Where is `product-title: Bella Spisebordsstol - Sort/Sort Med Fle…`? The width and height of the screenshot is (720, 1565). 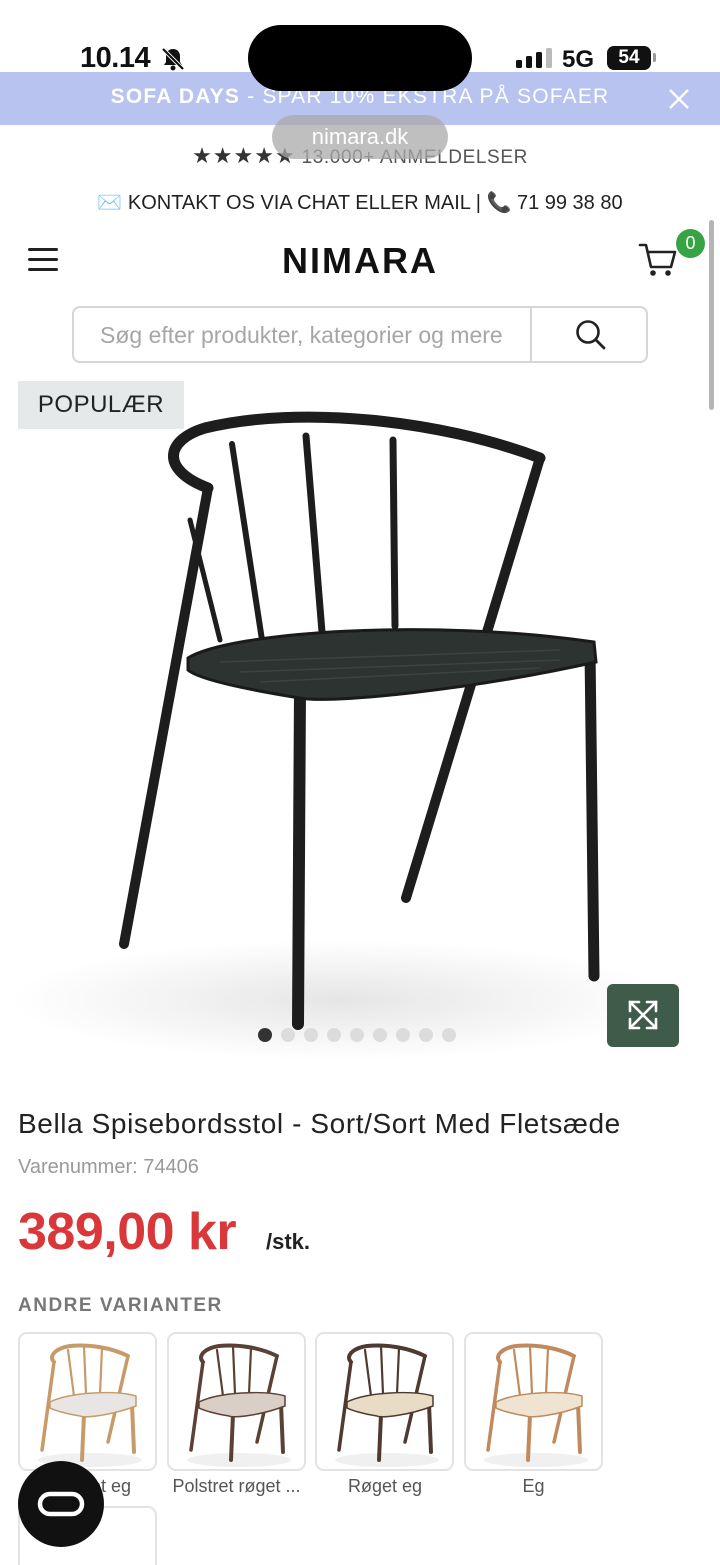
product-title: Bella Spisebordsstol - Sort/Sort Med Fle… is located at coordinates (319, 1123).